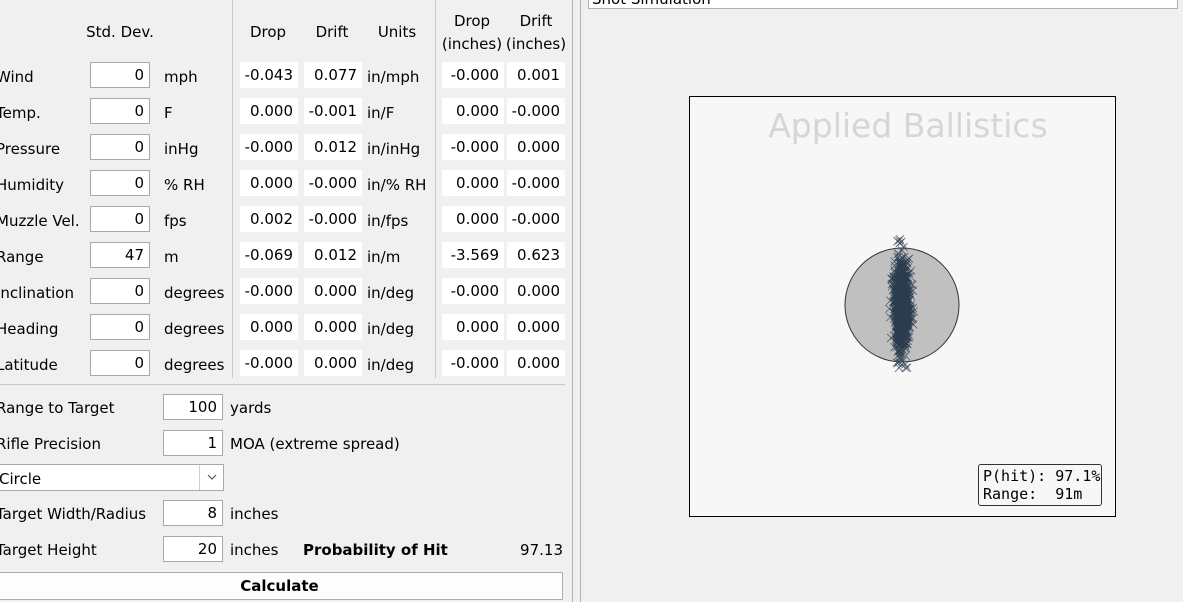  Describe the element at coordinates (268, 32) in the screenshot. I see `drop-header: Drop` at that location.